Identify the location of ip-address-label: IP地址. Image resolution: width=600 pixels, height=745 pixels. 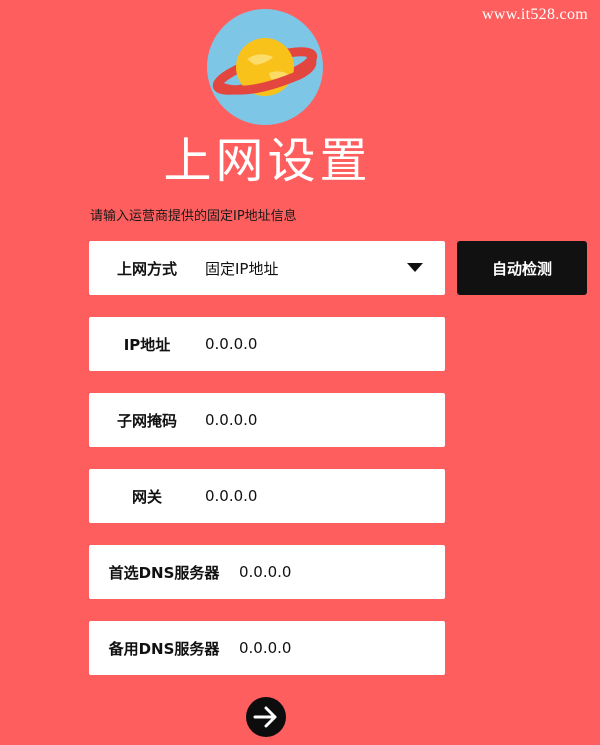
(147, 344).